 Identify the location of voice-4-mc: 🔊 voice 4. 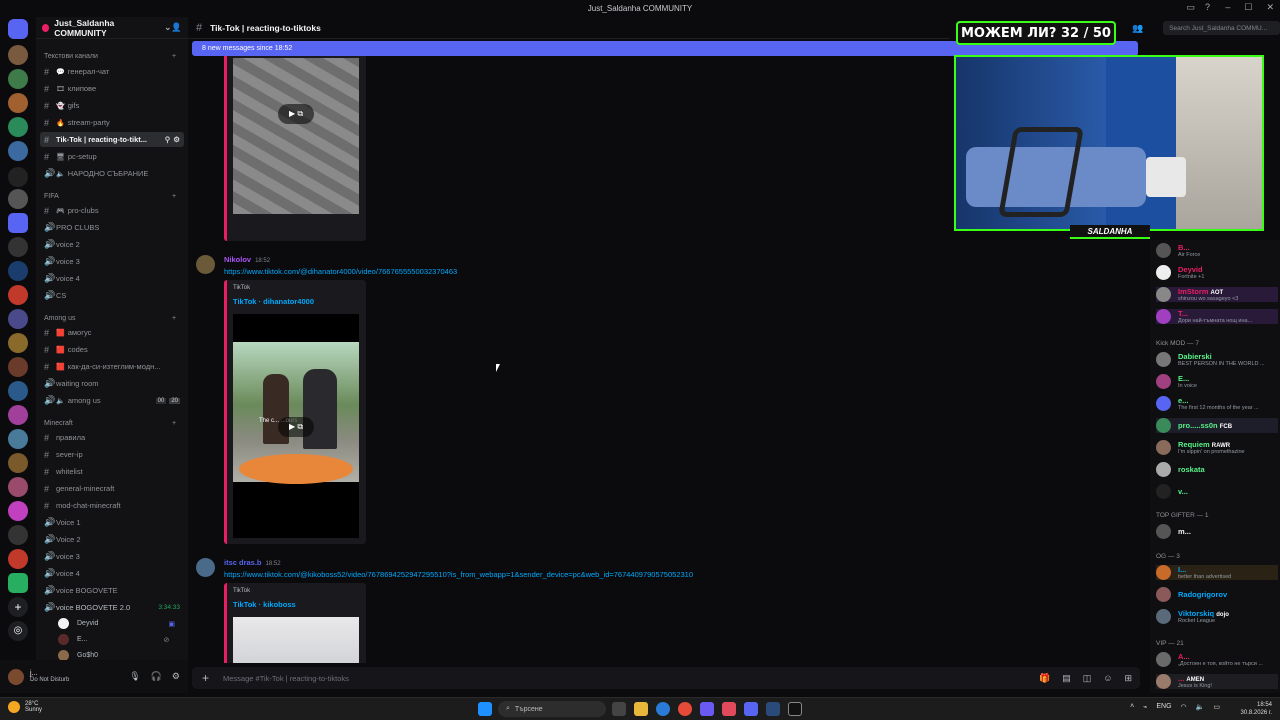
(112, 573).